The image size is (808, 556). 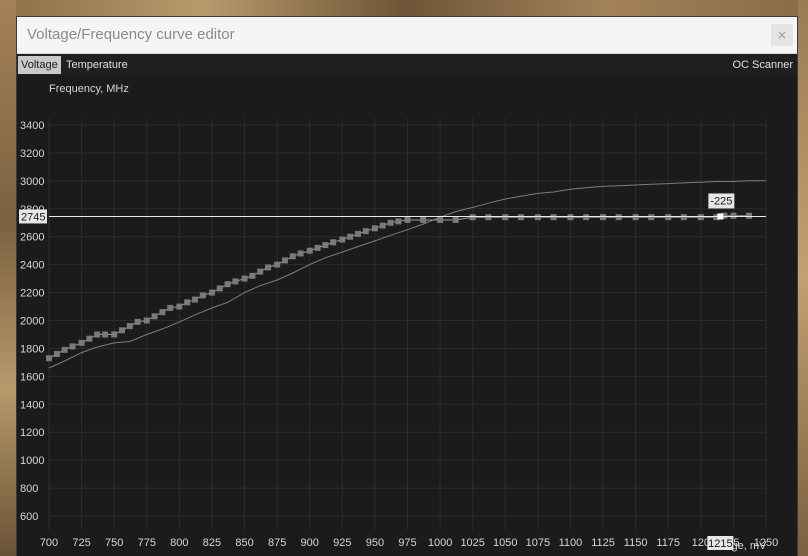 I want to click on y-tick-label: 2400, so click(x=32, y=266).